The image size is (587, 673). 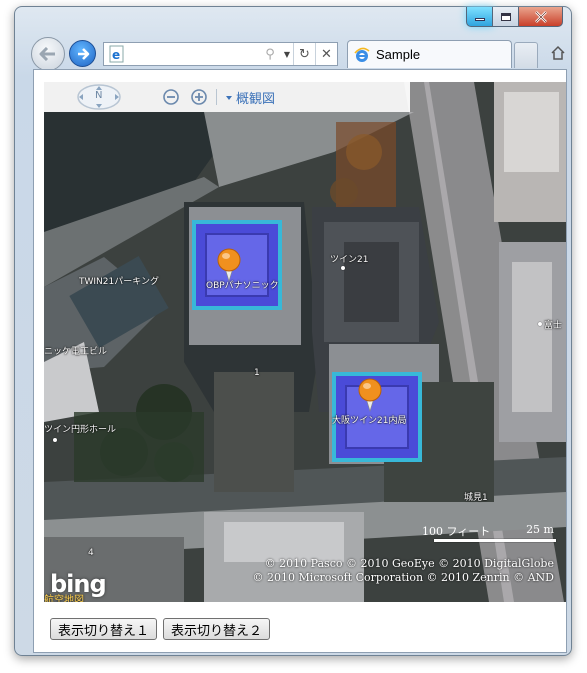 What do you see at coordinates (216, 97) in the screenshot?
I see `toolbar-divider` at bounding box center [216, 97].